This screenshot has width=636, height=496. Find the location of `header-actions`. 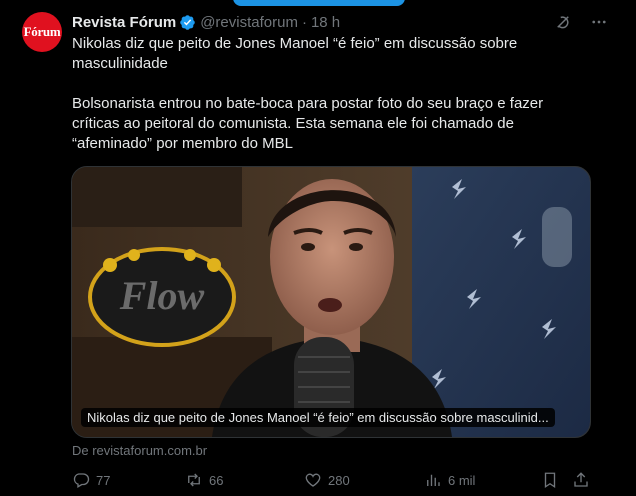

header-actions is located at coordinates (581, 24).